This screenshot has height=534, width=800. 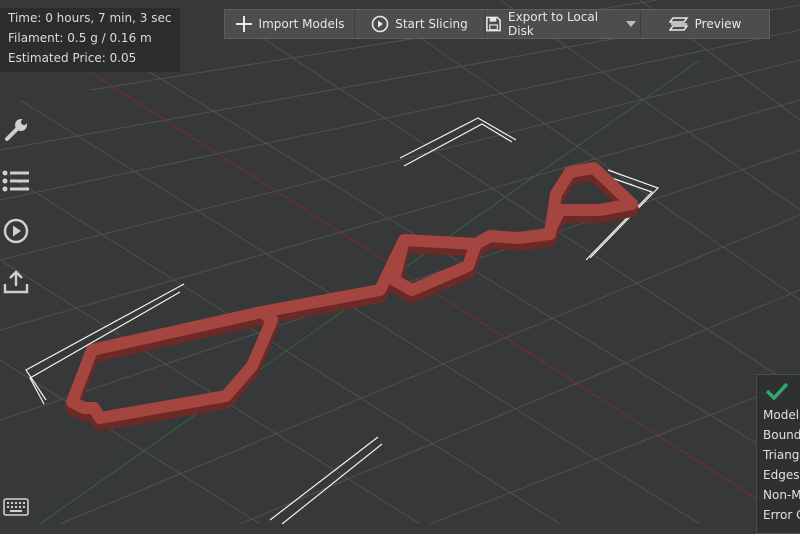 What do you see at coordinates (718, 24) in the screenshot?
I see `preview-label: Preview` at bounding box center [718, 24].